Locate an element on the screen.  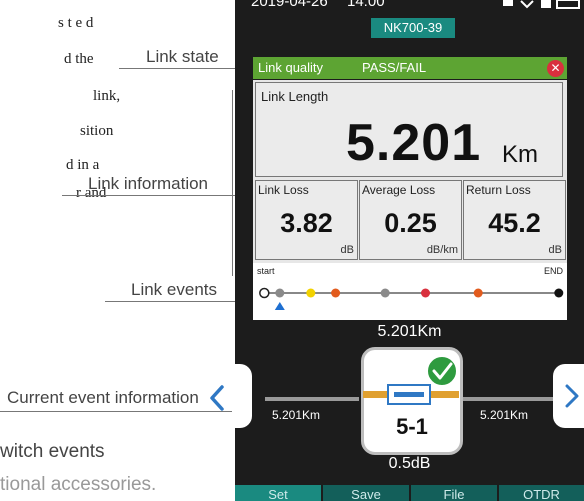
status-icons is located at coordinates (541, 4).